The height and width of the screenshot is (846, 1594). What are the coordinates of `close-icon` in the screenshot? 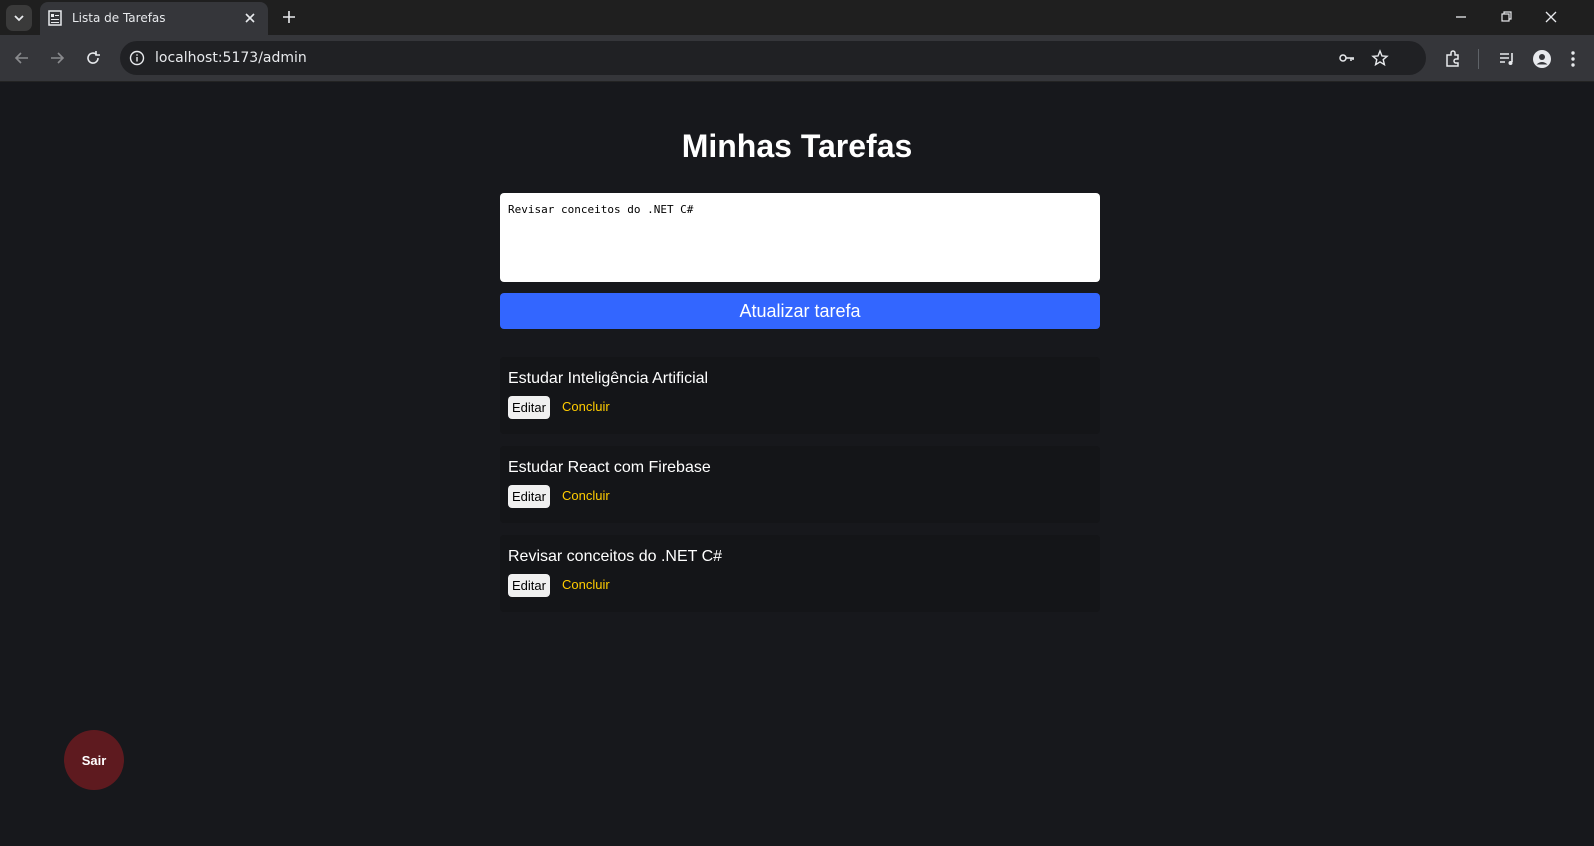 It's located at (250, 18).